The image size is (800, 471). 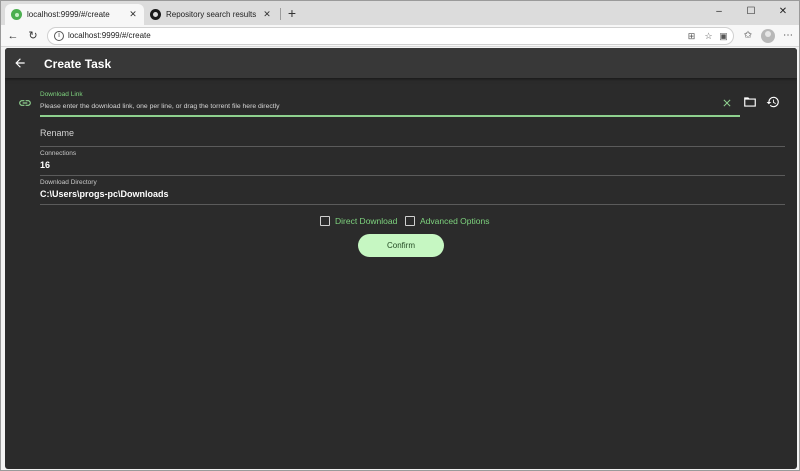 I want to click on address-url: localhost:9999/#/create, so click(x=109, y=35).